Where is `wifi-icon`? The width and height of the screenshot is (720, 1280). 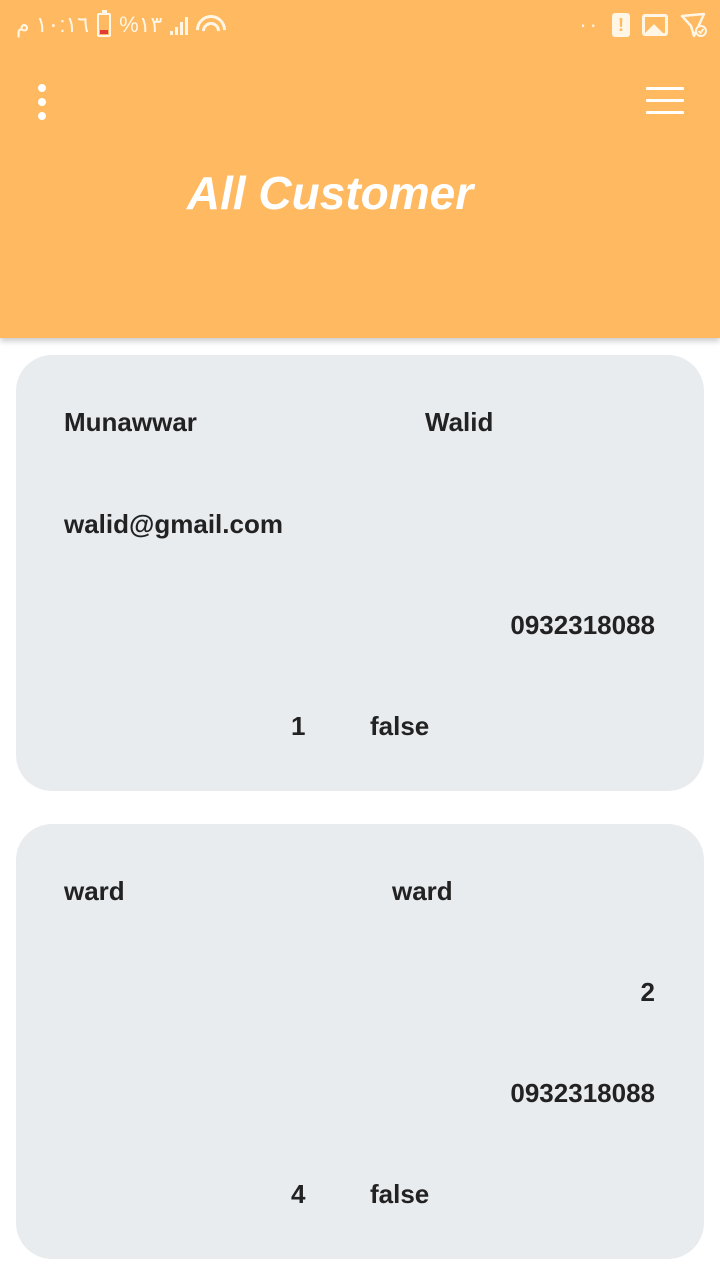 wifi-icon is located at coordinates (211, 25).